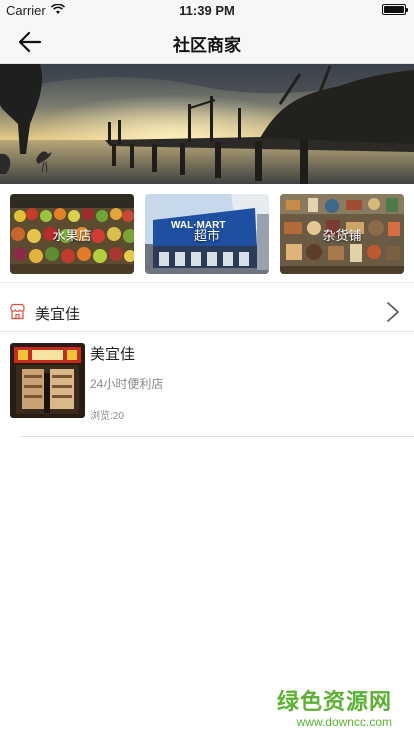 This screenshot has width=414, height=736. I want to click on category-label: 杂货铺, so click(342, 235).